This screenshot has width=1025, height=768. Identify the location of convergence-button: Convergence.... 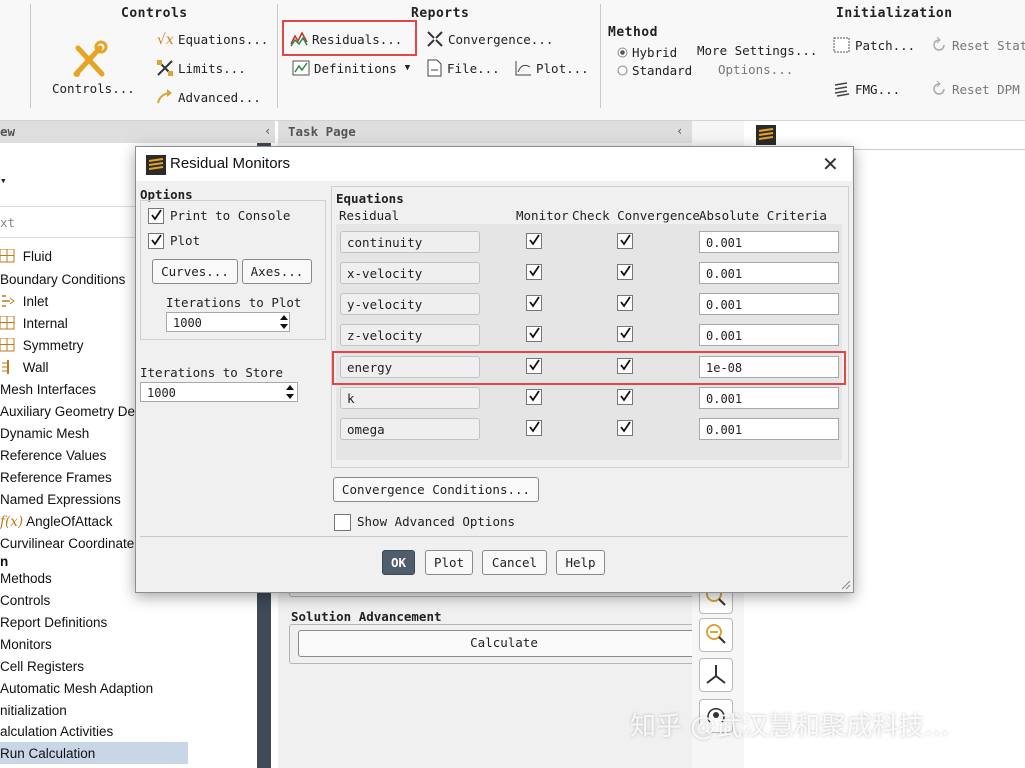
(489, 39).